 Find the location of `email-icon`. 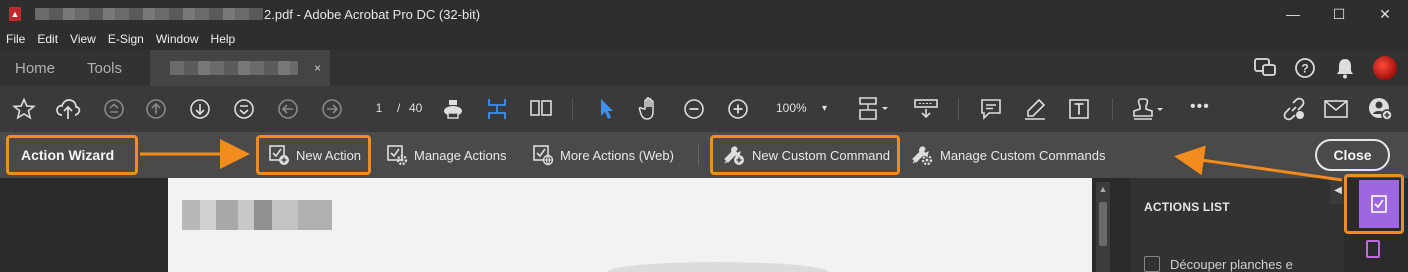

email-icon is located at coordinates (1336, 109).